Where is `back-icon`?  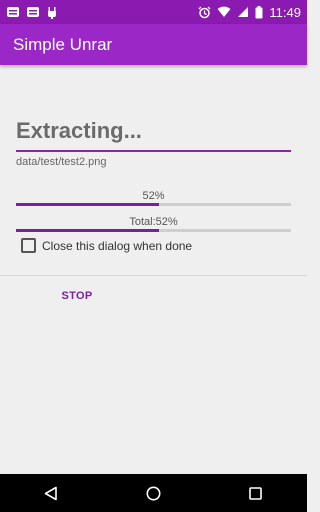 back-icon is located at coordinates (50, 493).